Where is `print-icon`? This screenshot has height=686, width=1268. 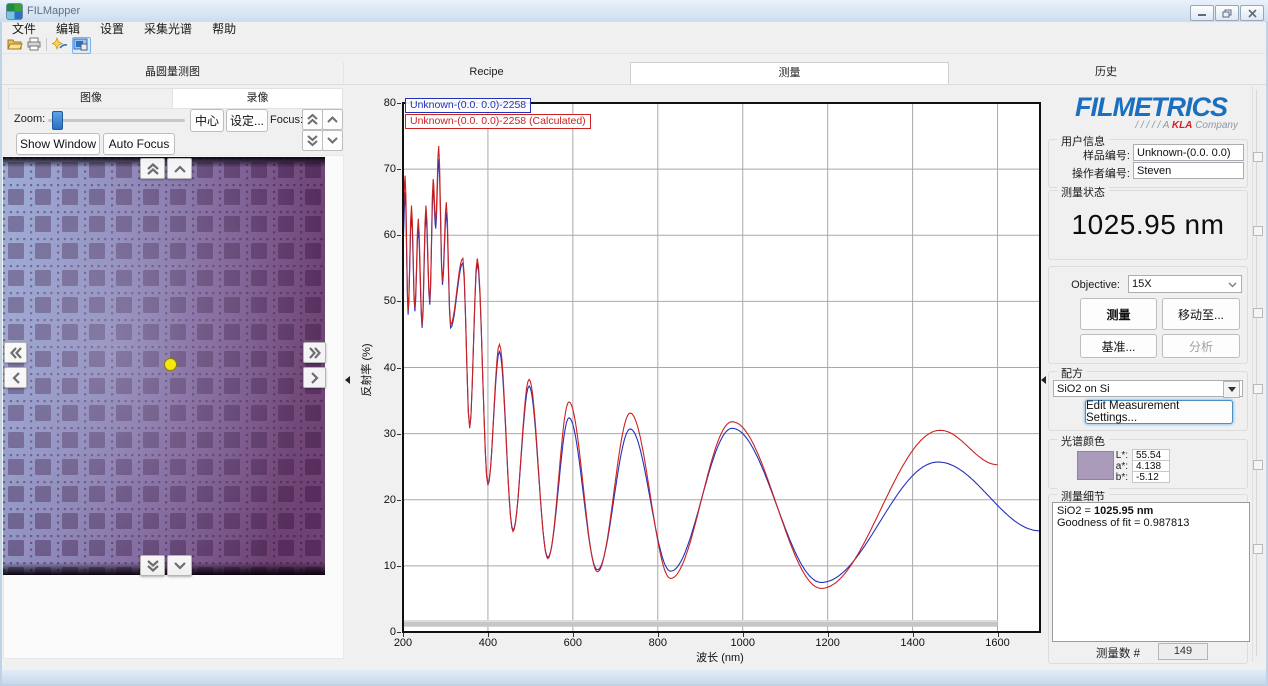
print-icon is located at coordinates (34, 44).